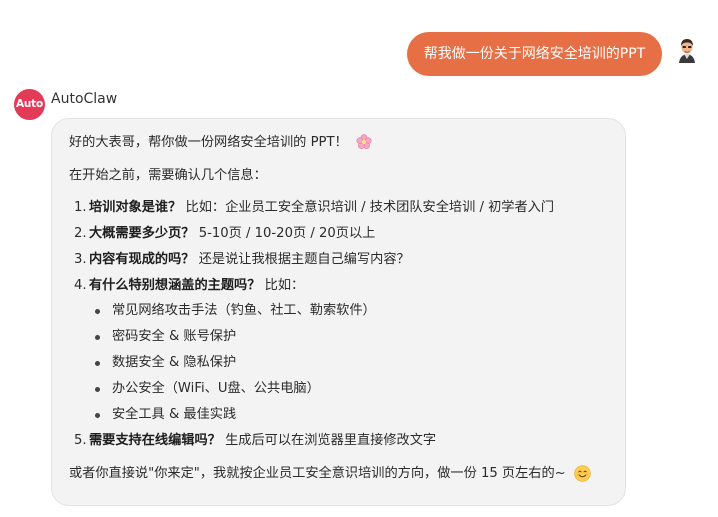 The height and width of the screenshot is (517, 718). I want to click on assistant-name: AutoClaw, so click(84, 99).